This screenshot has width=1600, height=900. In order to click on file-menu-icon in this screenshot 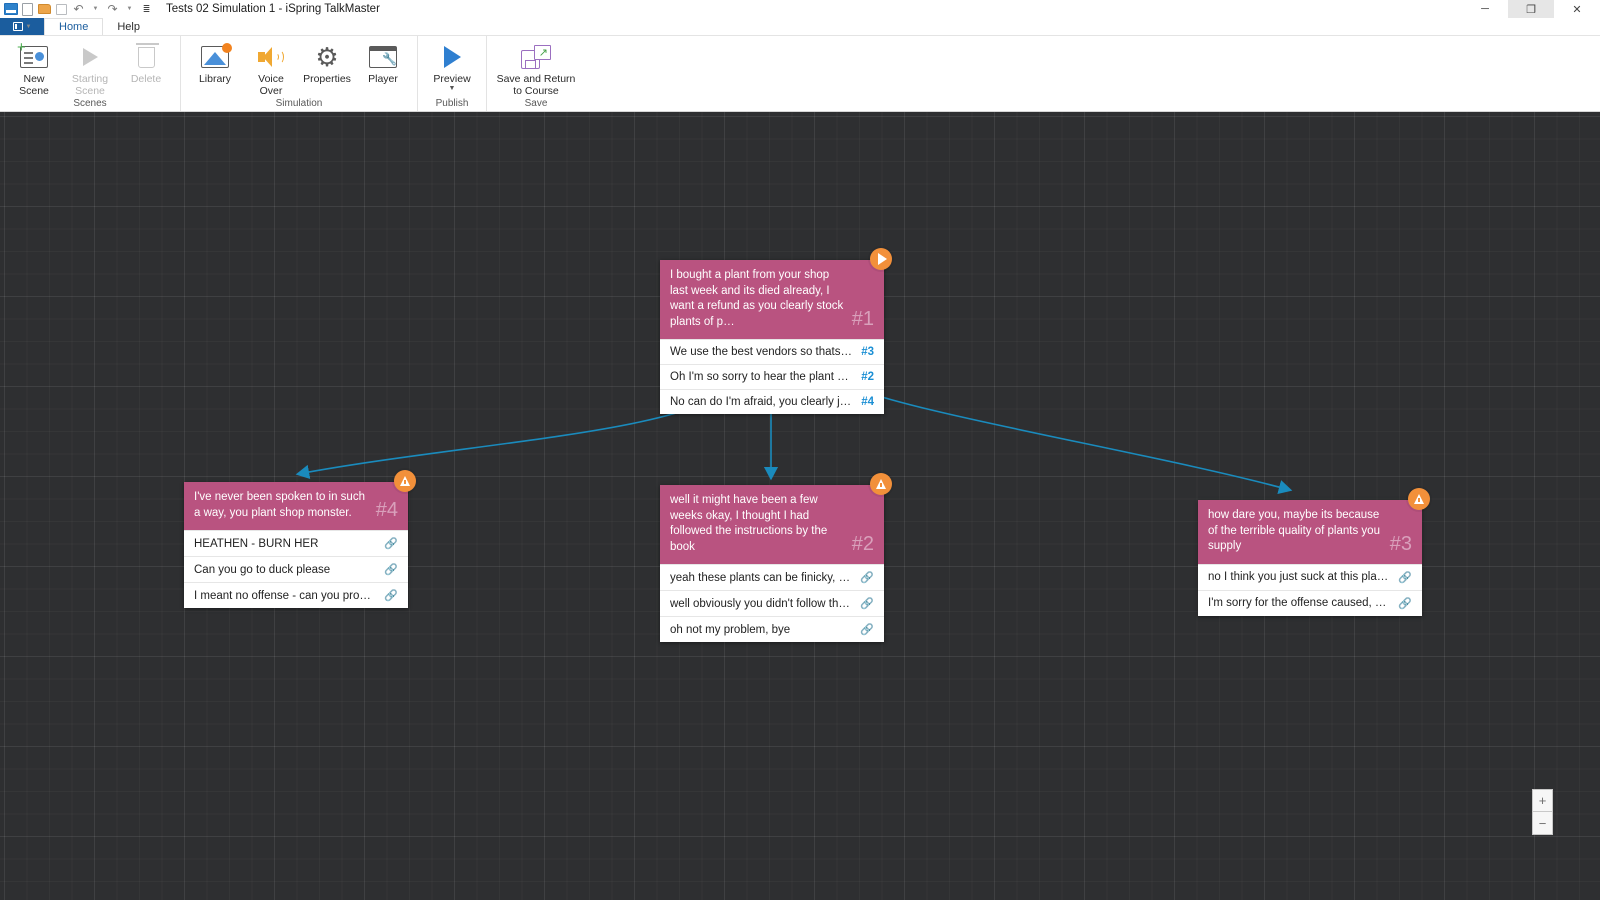, I will do `click(17, 26)`.